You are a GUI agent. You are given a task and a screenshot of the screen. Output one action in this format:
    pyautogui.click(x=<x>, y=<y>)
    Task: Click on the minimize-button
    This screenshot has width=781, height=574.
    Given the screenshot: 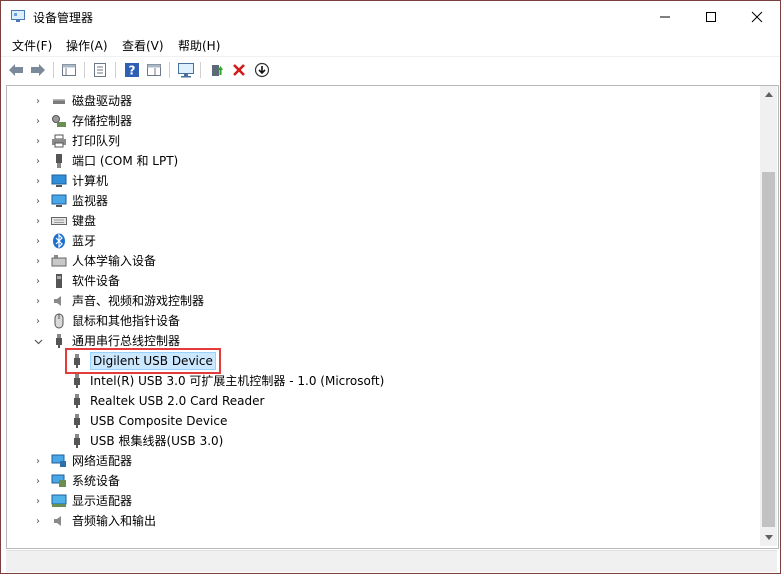 What is the action you would take?
    pyautogui.click(x=665, y=17)
    